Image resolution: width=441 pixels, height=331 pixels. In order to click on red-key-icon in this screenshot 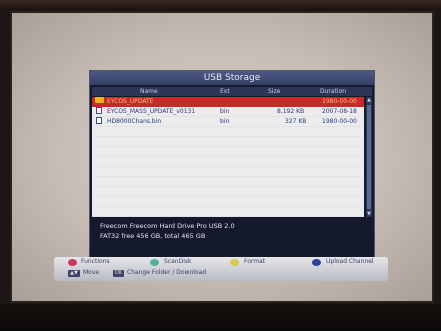, I will do `click(72, 262)`.